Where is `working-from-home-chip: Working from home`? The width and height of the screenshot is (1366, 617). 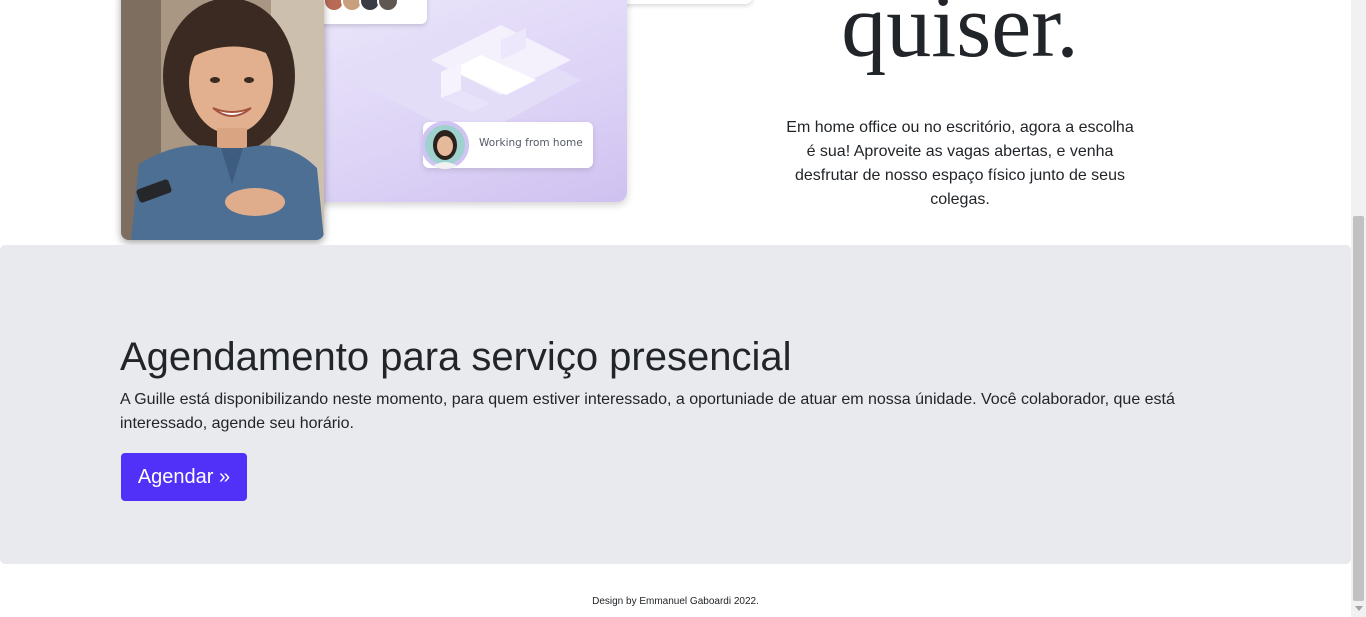
working-from-home-chip: Working from home is located at coordinates (507, 145).